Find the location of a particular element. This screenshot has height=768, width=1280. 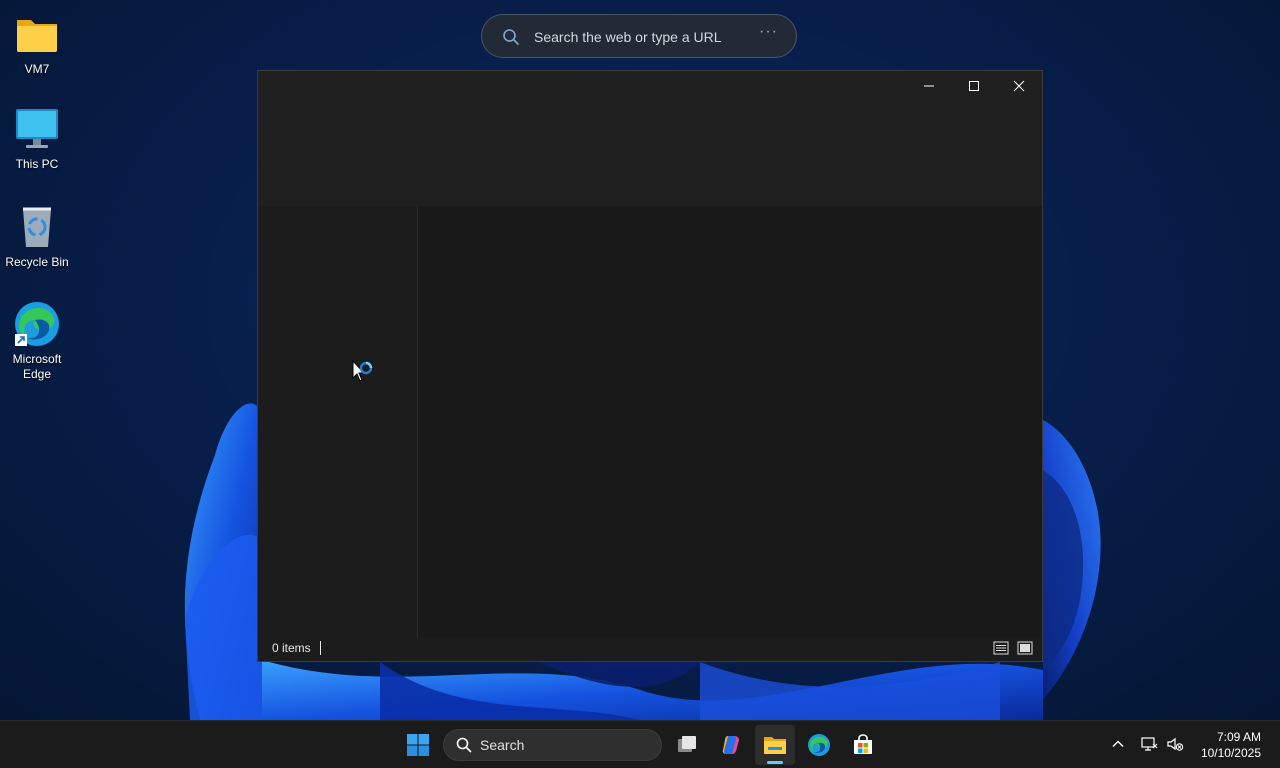

item-count: 0 items is located at coordinates (291, 648).